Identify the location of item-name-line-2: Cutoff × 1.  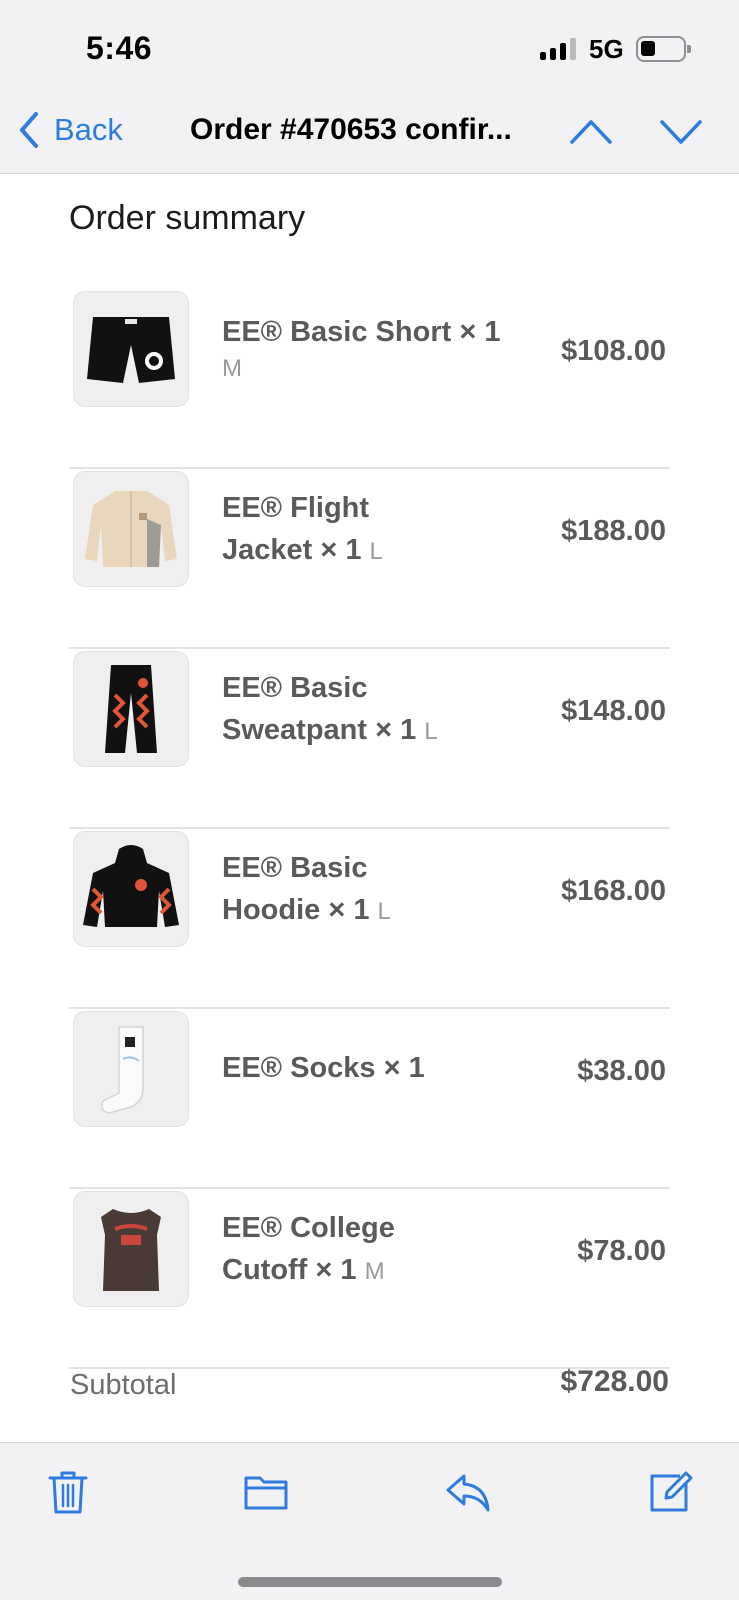
(289, 1270).